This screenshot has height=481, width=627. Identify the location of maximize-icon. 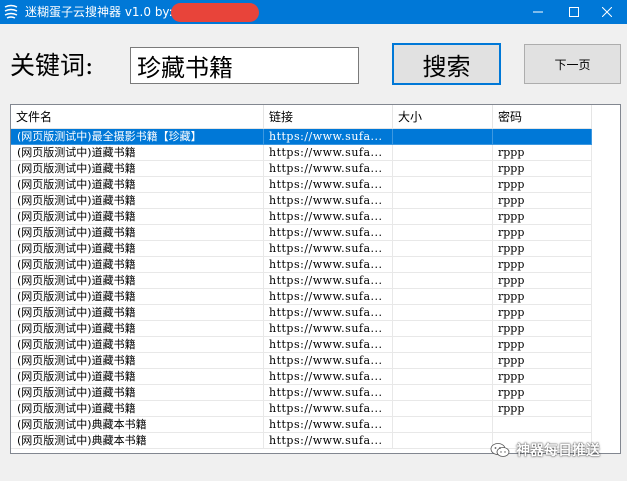
(573, 12).